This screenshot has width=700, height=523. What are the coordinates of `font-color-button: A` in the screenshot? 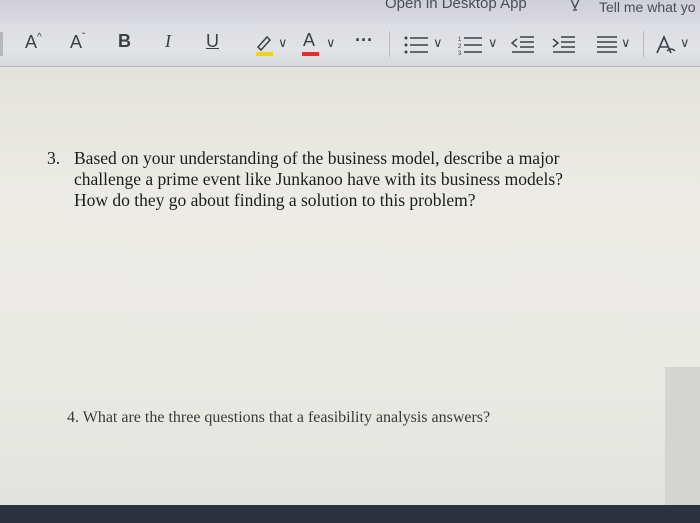 It's located at (309, 40).